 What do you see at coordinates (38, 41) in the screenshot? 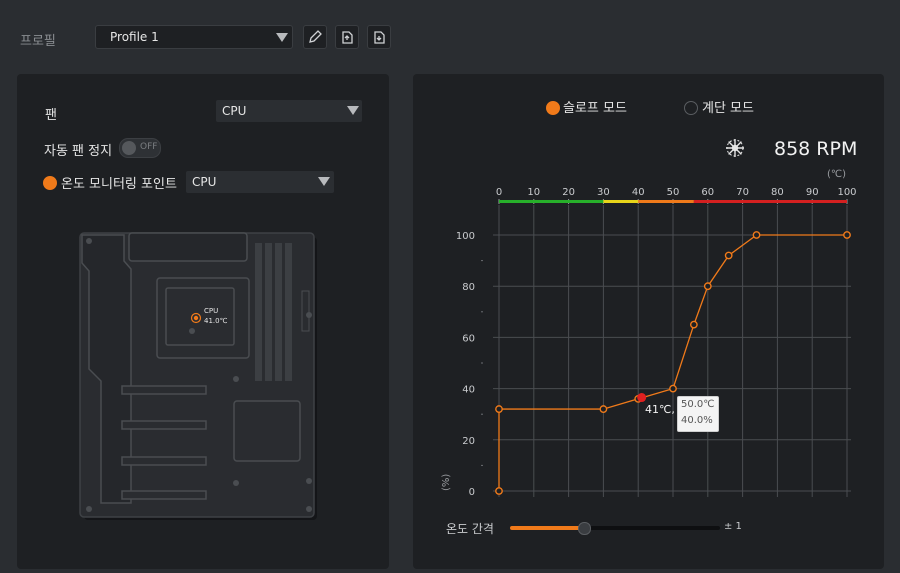
I see `profile-label: 프로필` at bounding box center [38, 41].